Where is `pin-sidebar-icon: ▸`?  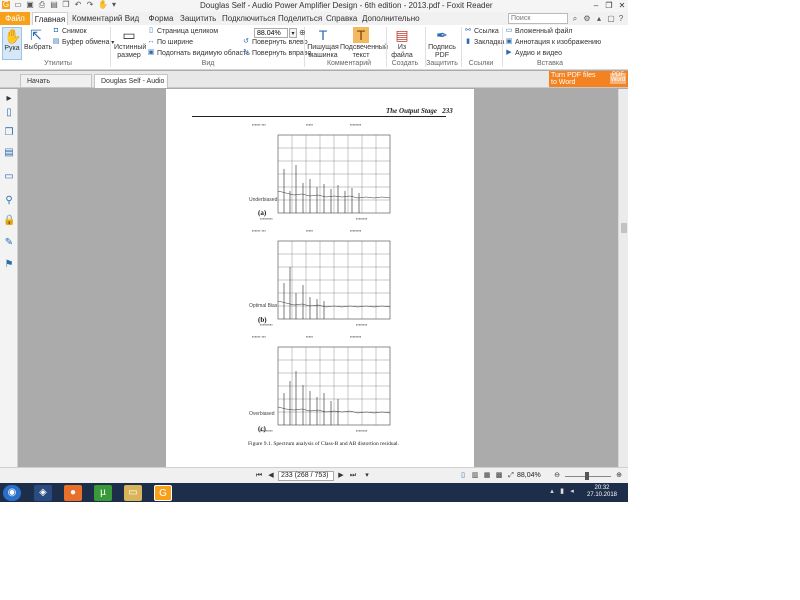 pin-sidebar-icon: ▸ is located at coordinates (9, 99).